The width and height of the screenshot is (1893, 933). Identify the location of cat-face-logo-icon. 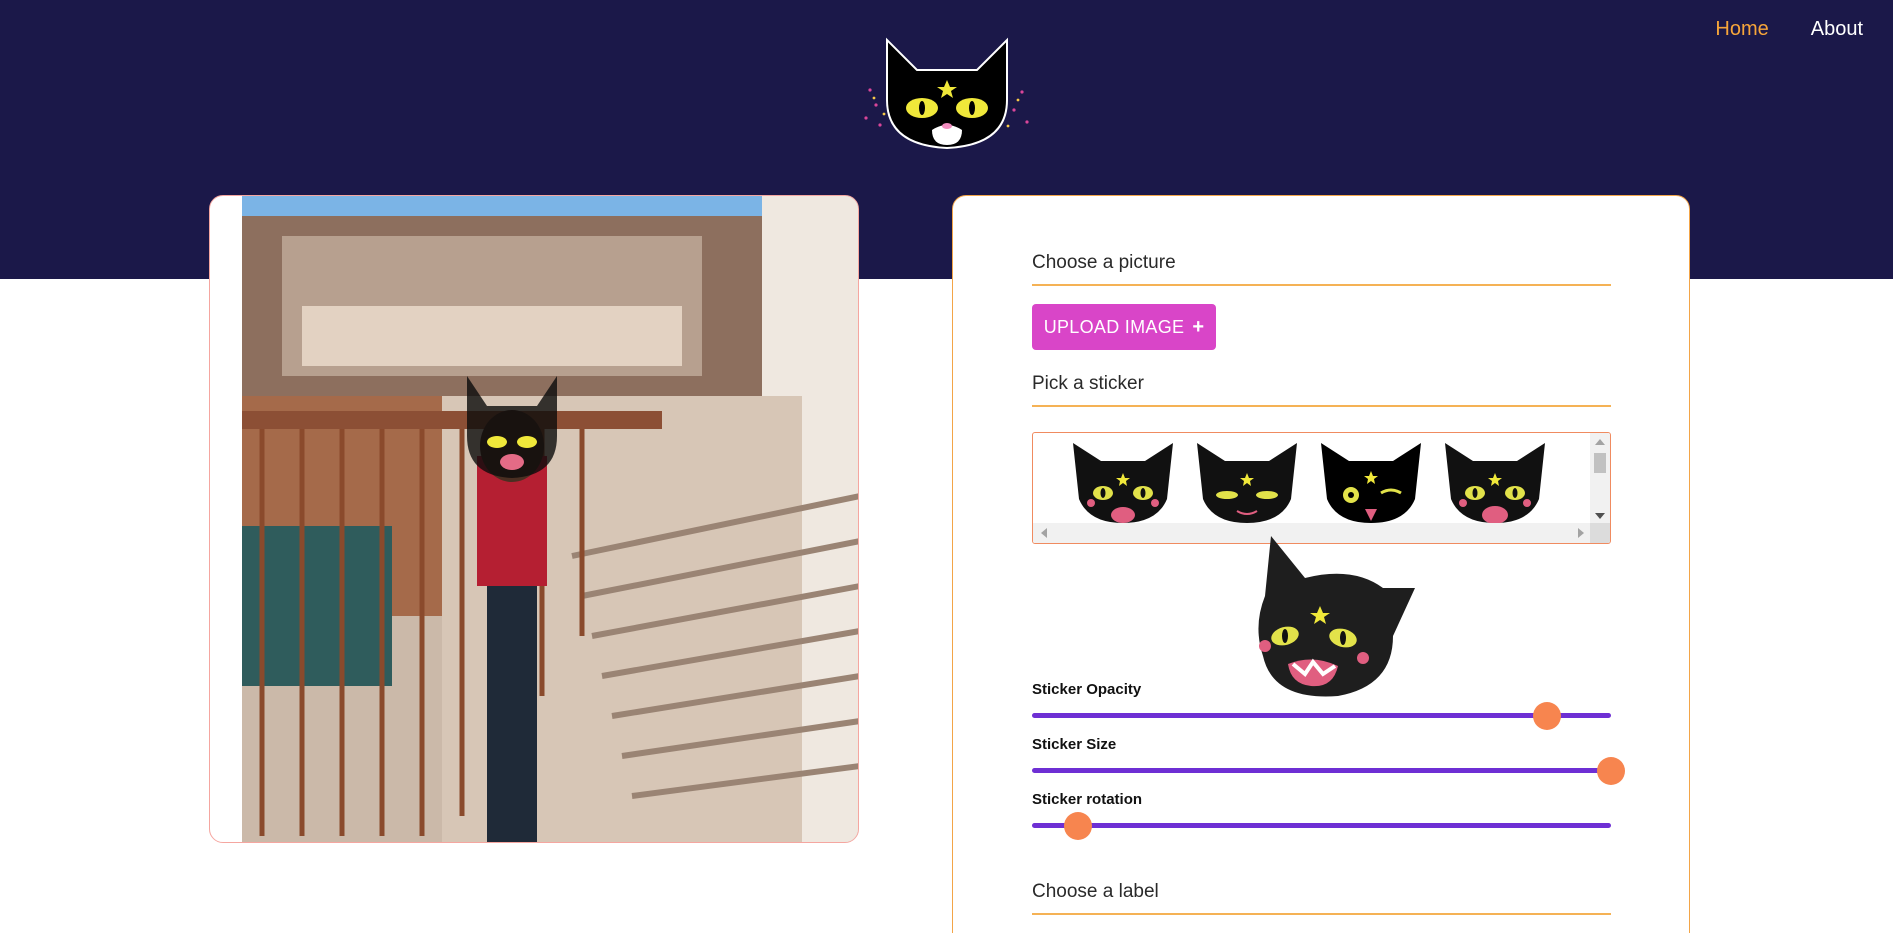
(946, 93).